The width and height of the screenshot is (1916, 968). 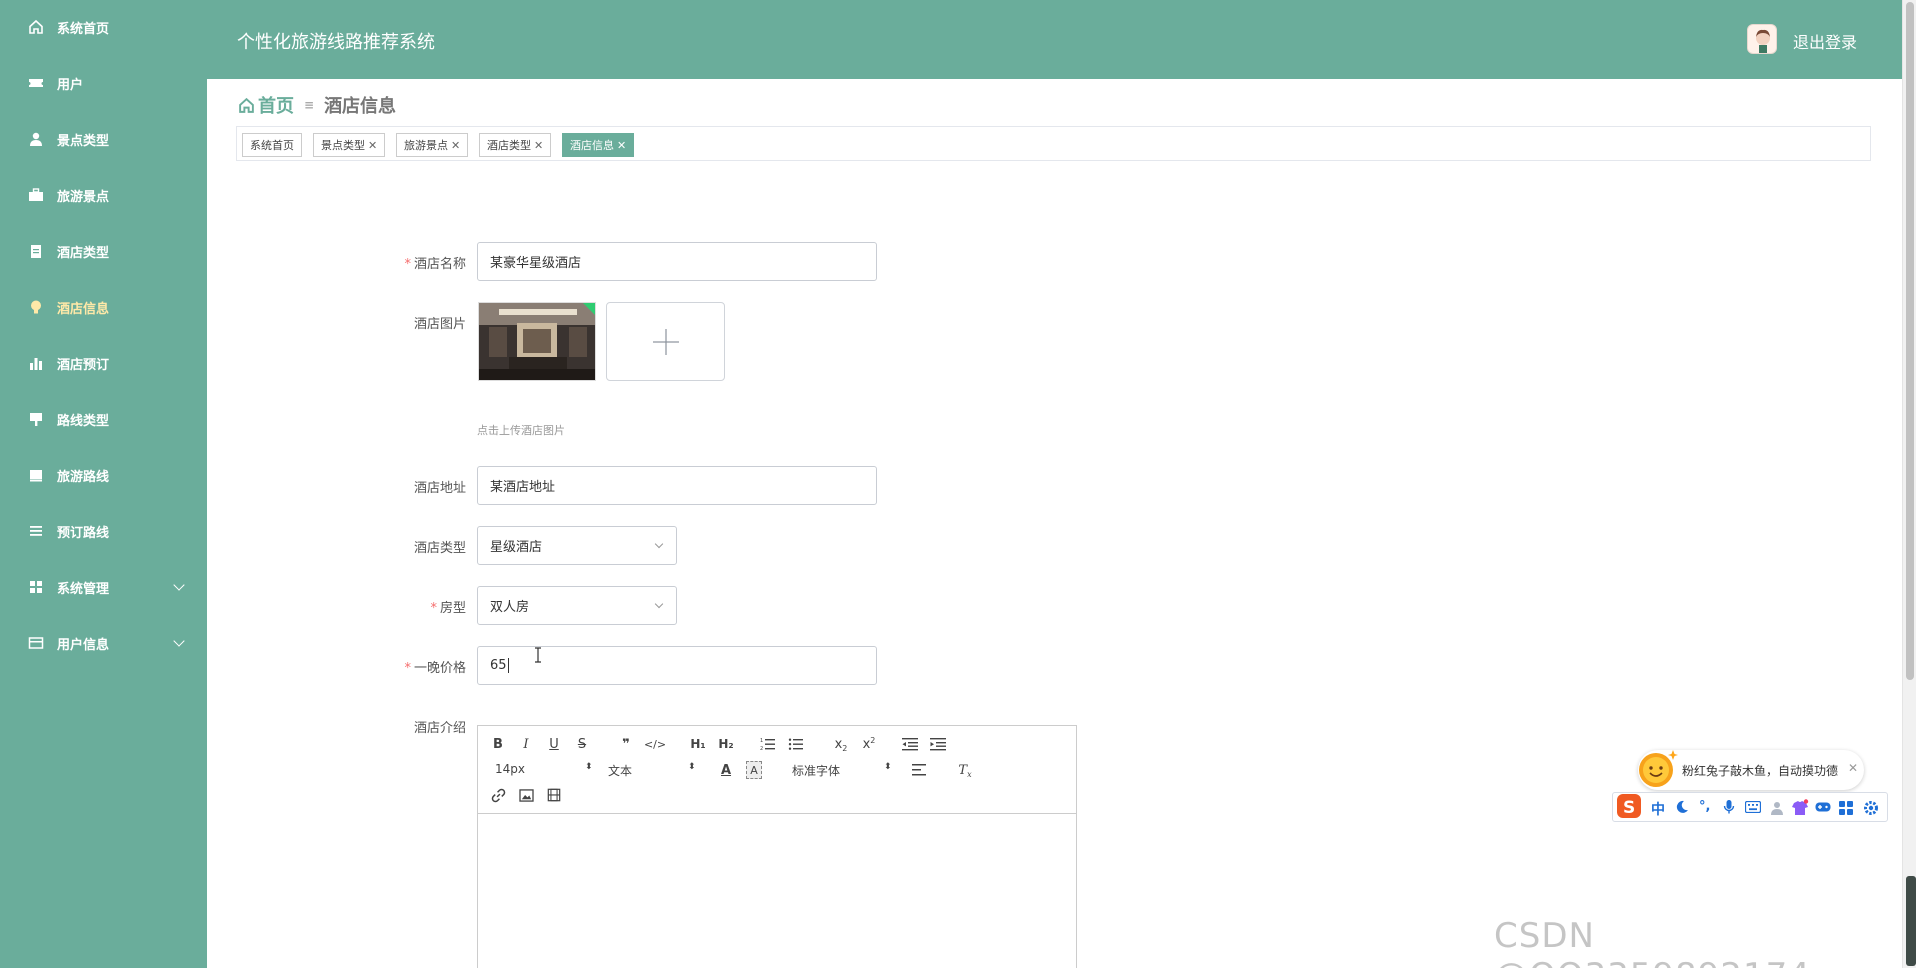 What do you see at coordinates (965, 770) in the screenshot?
I see `clear-format-icon: Tx` at bounding box center [965, 770].